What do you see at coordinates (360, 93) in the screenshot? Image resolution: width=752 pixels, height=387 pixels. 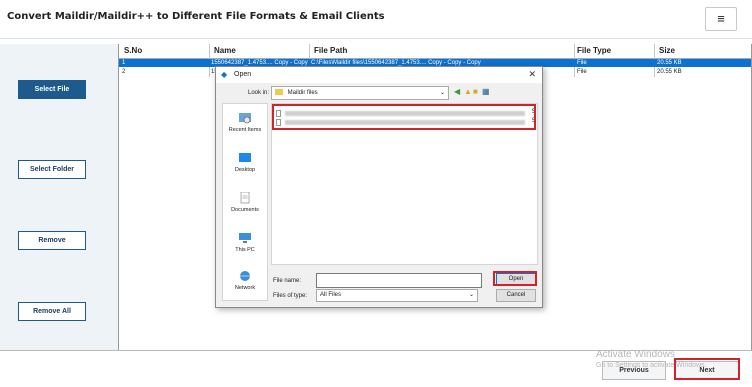 I see `look-in-dropdown: Maildir files ⌄` at bounding box center [360, 93].